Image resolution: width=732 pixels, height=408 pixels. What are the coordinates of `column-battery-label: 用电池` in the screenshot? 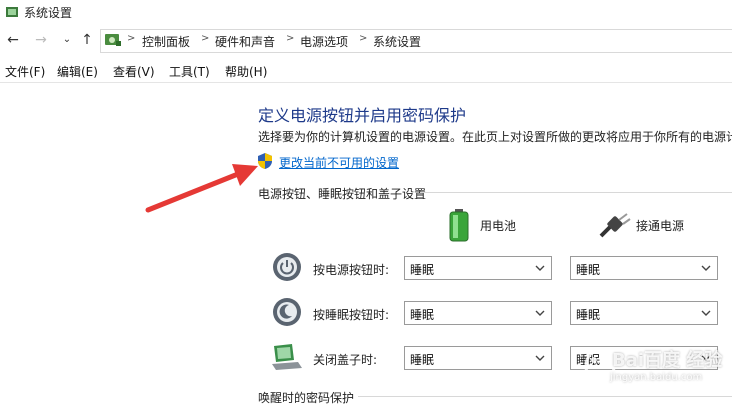 It's located at (498, 226).